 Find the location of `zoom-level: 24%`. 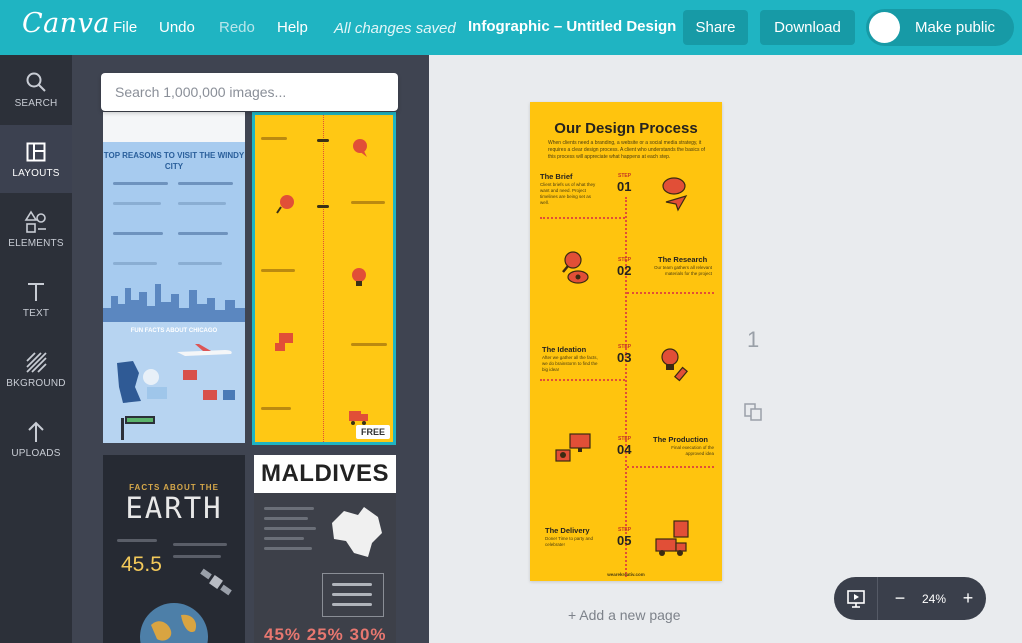

zoom-level: 24% is located at coordinates (934, 598).